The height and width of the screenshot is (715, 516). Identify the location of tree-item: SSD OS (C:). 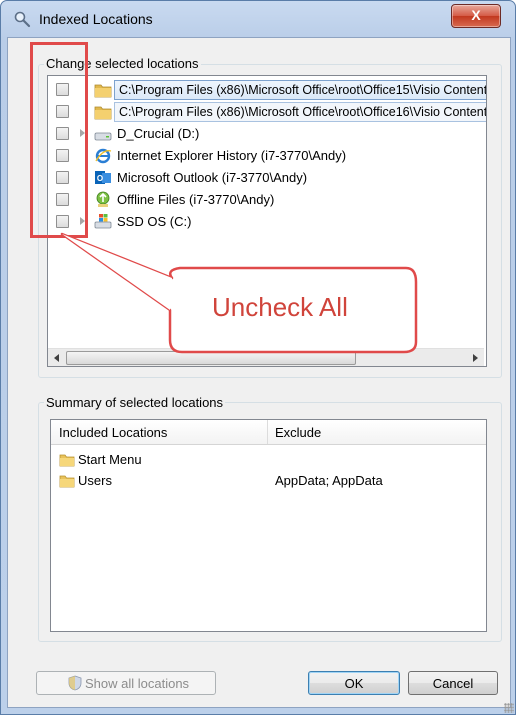
(266, 222).